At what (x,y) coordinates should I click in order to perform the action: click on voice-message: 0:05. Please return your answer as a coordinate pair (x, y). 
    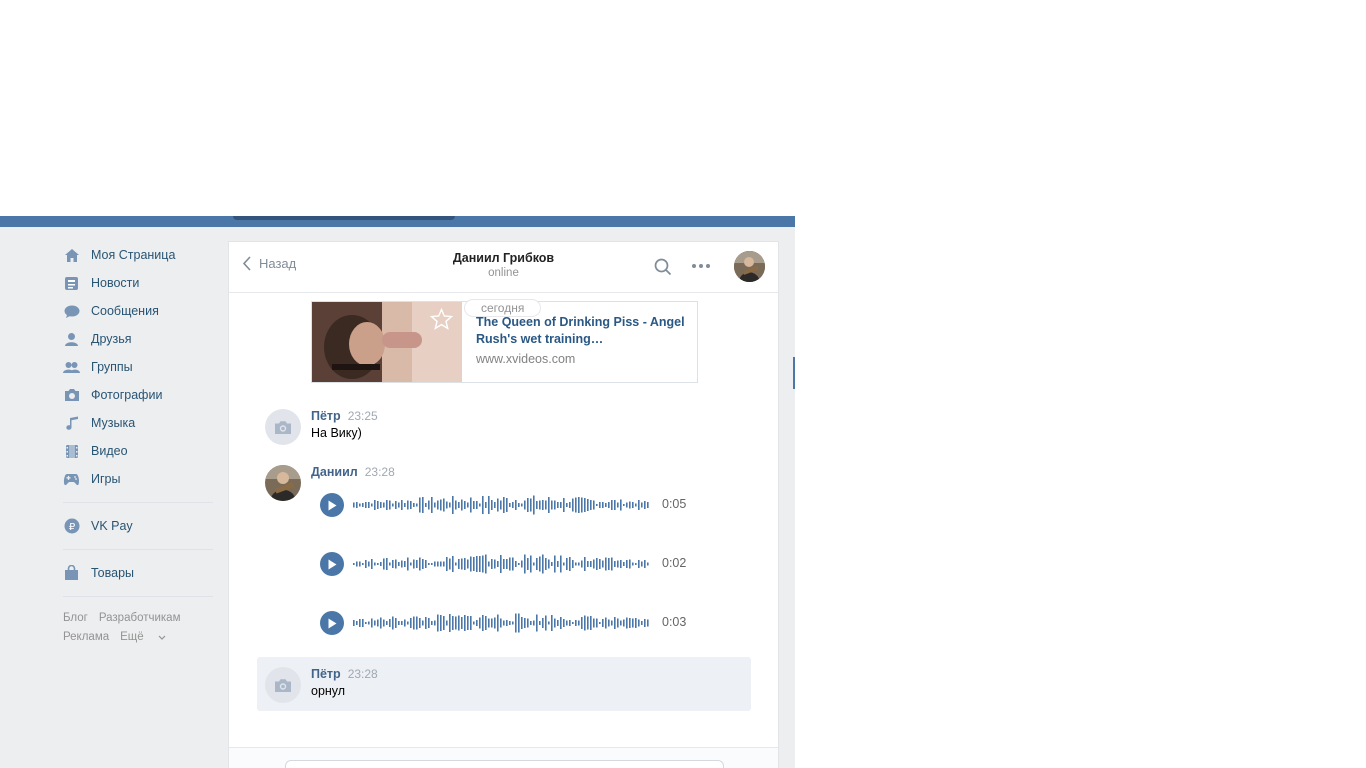
    Looking at the image, I should click on (510, 505).